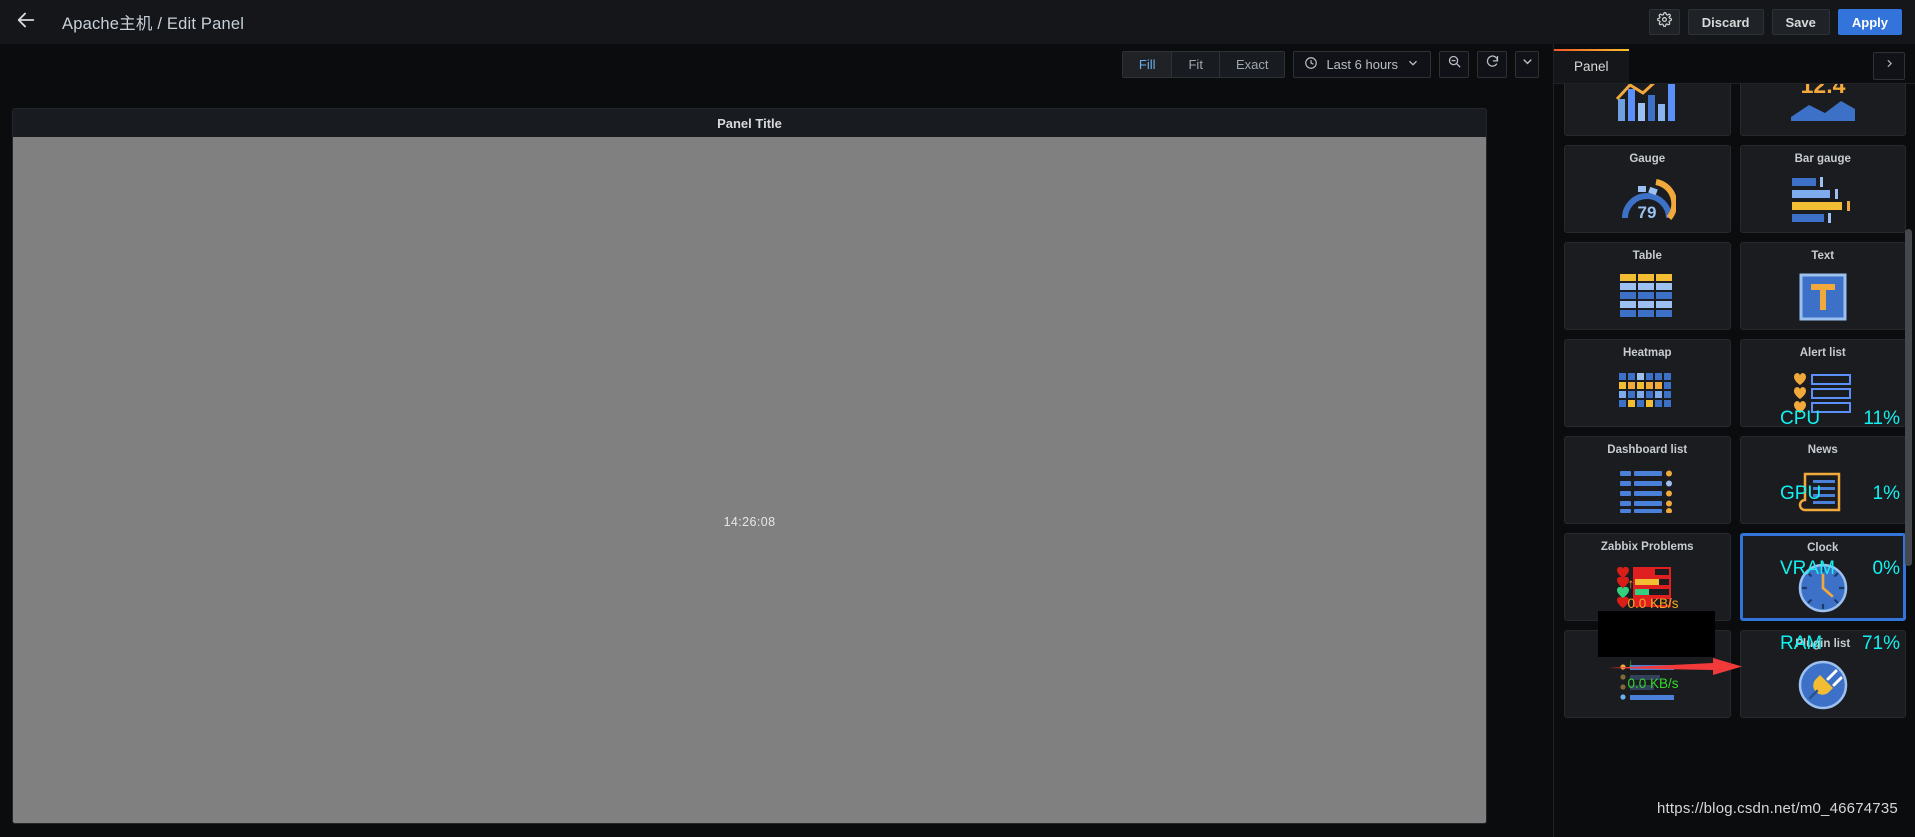 The height and width of the screenshot is (837, 1915). What do you see at coordinates (1647, 159) in the screenshot?
I see `viz-card-label: Gauge` at bounding box center [1647, 159].